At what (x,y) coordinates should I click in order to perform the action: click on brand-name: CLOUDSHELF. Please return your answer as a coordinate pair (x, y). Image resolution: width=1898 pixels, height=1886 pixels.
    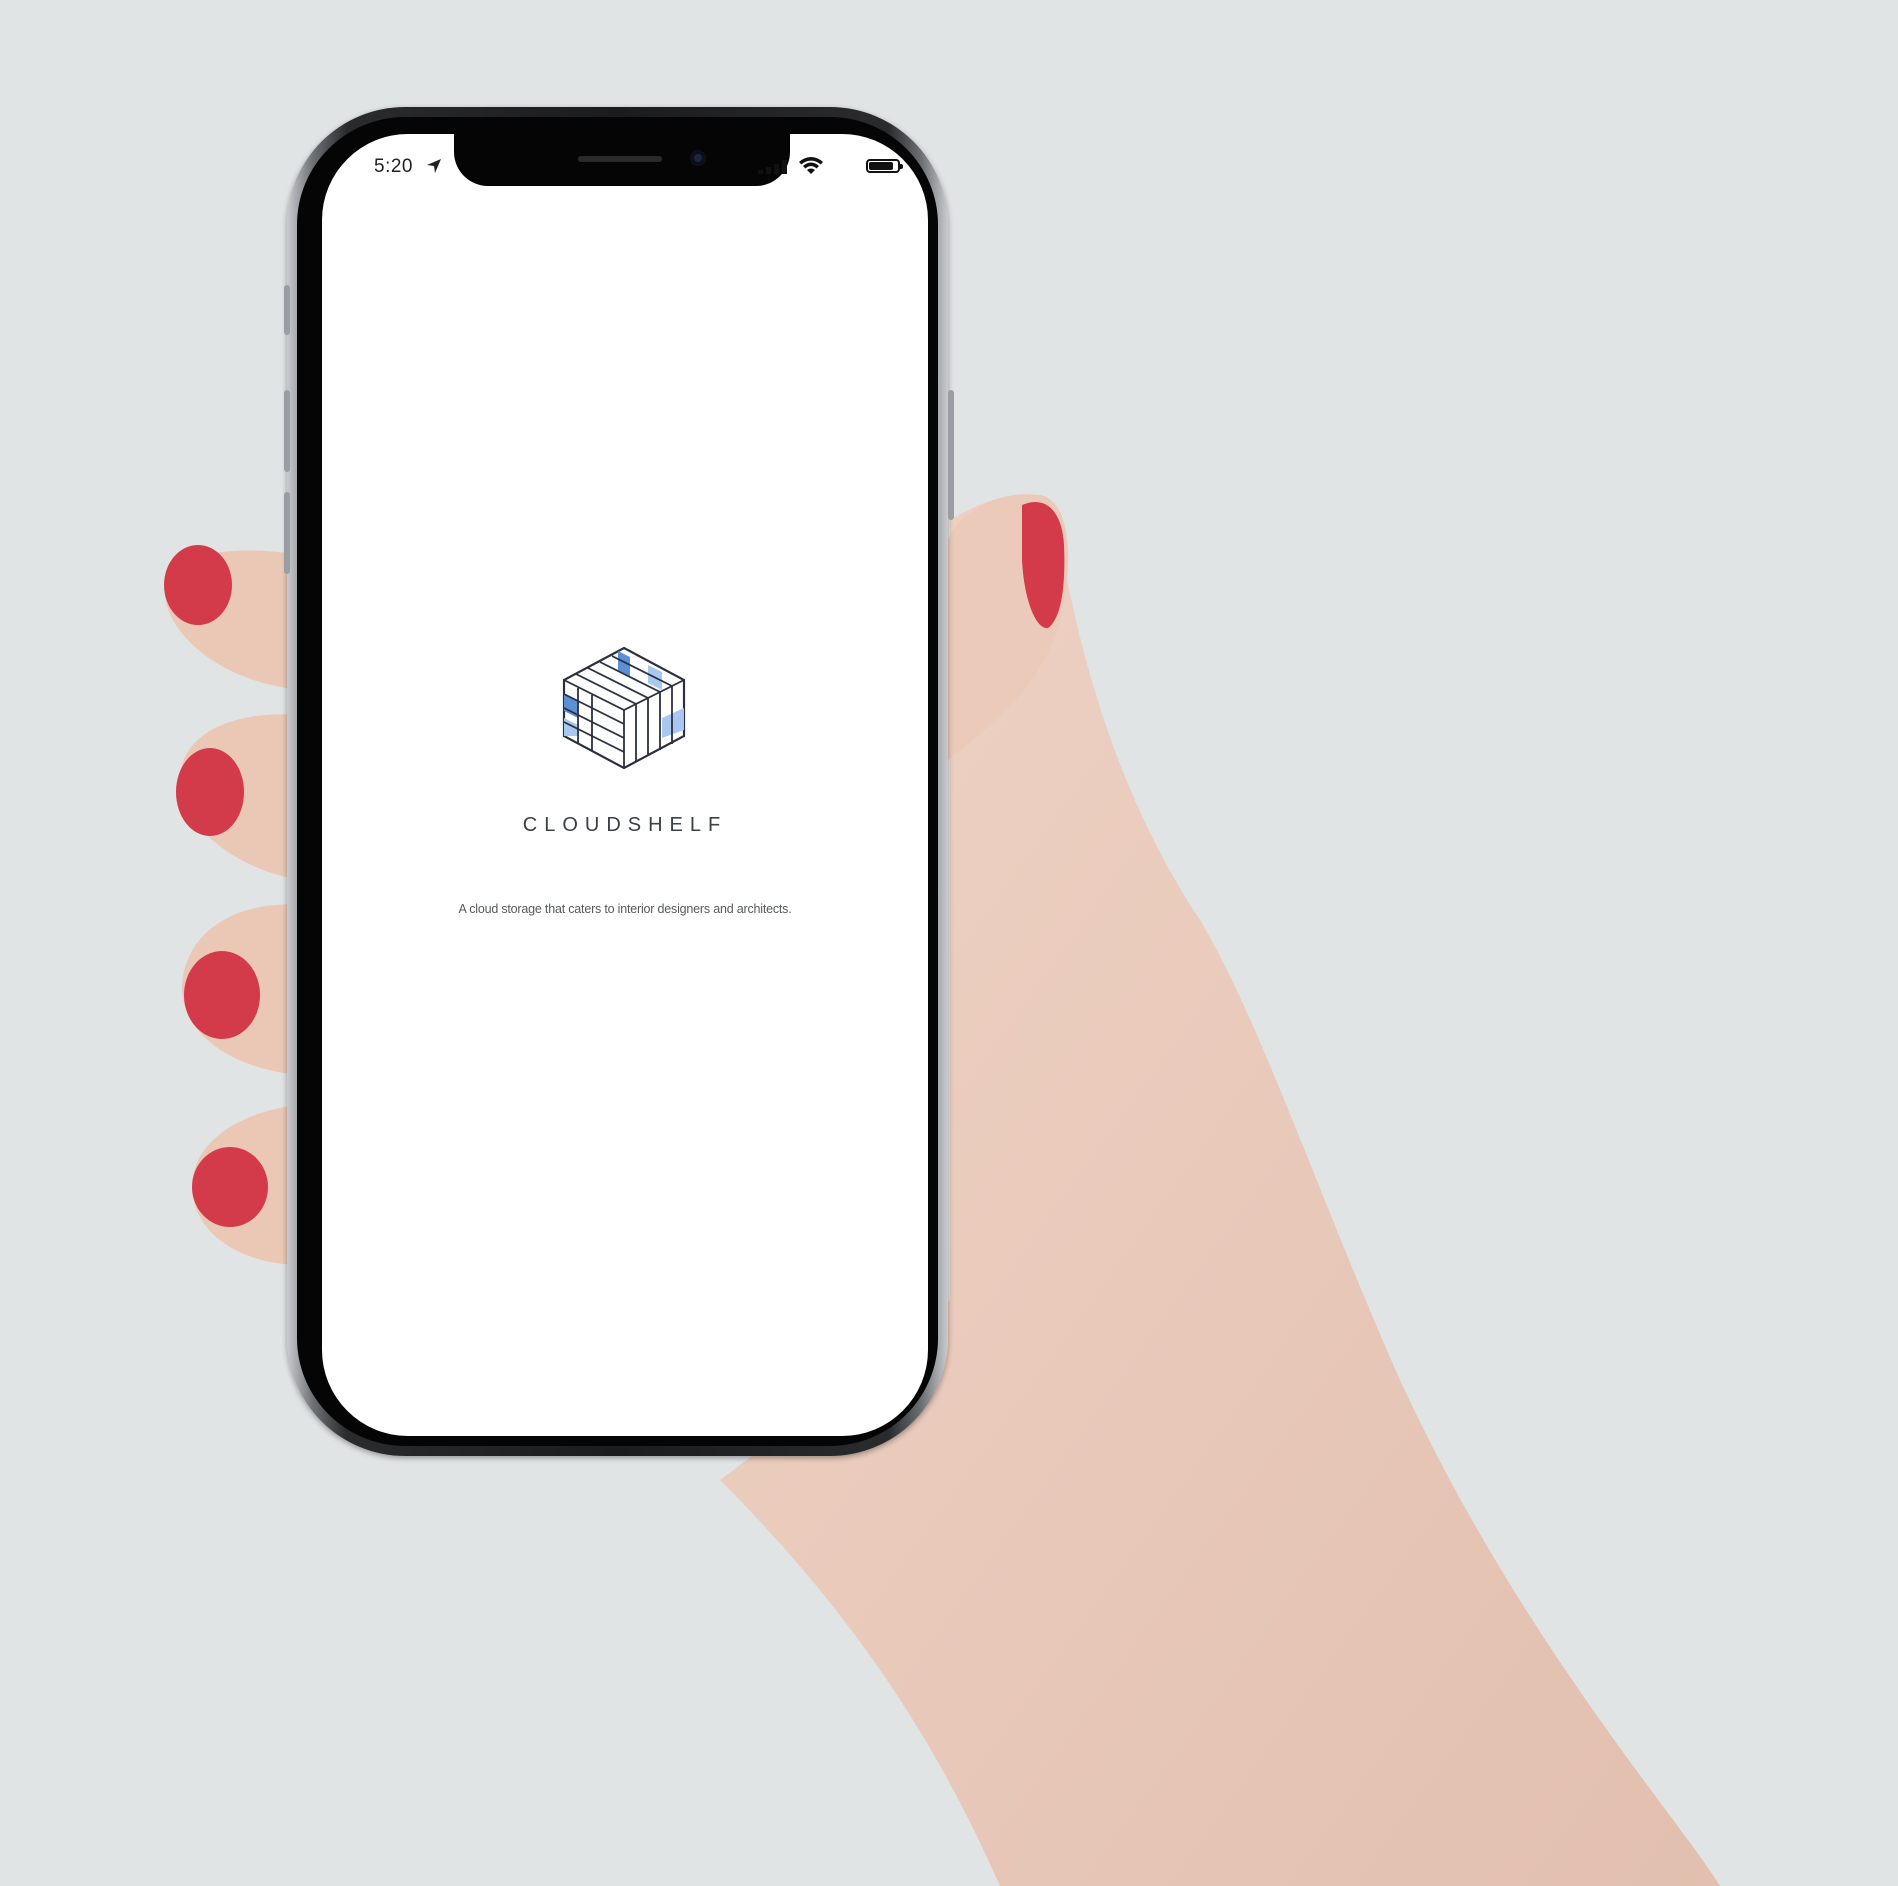
    Looking at the image, I should click on (625, 825).